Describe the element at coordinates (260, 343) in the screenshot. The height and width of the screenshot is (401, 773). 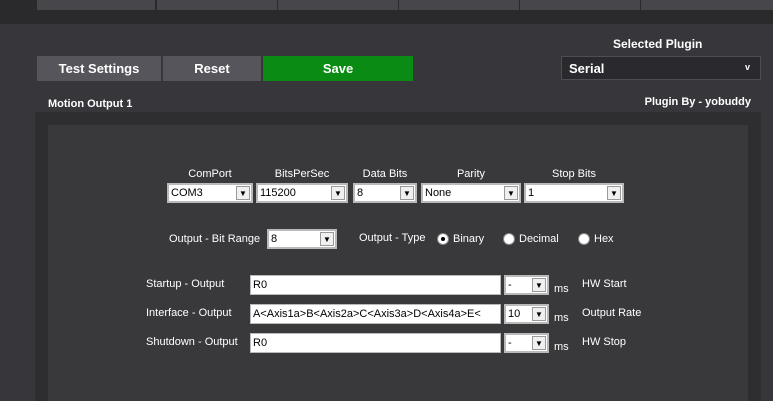
I see `shutdown-output-value: R0` at that location.